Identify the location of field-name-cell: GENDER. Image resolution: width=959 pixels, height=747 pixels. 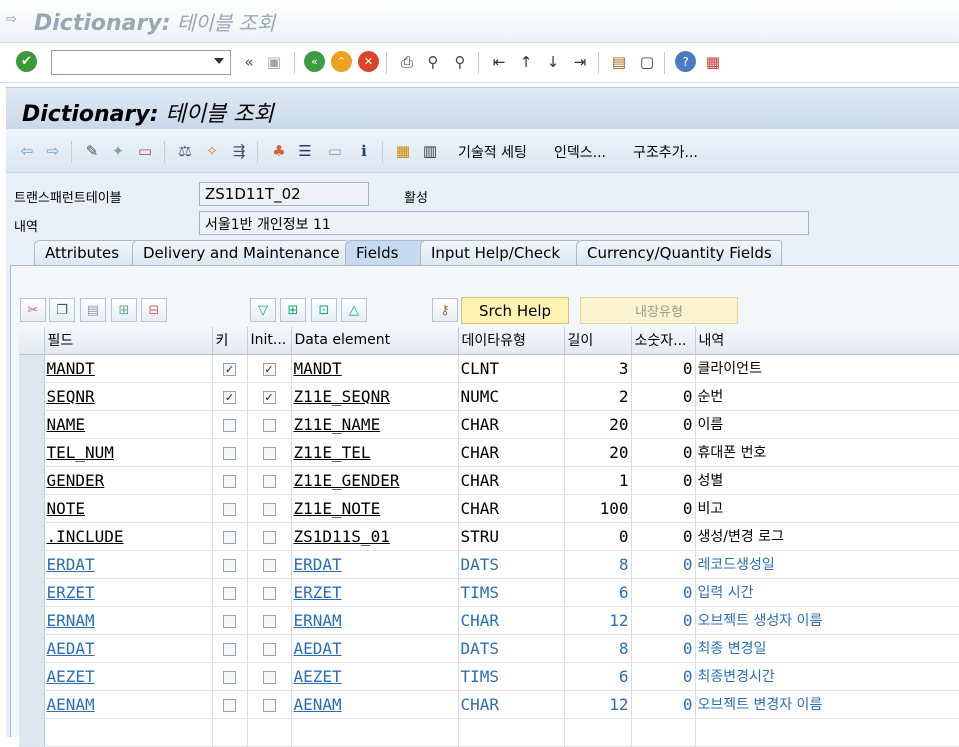
(128, 480).